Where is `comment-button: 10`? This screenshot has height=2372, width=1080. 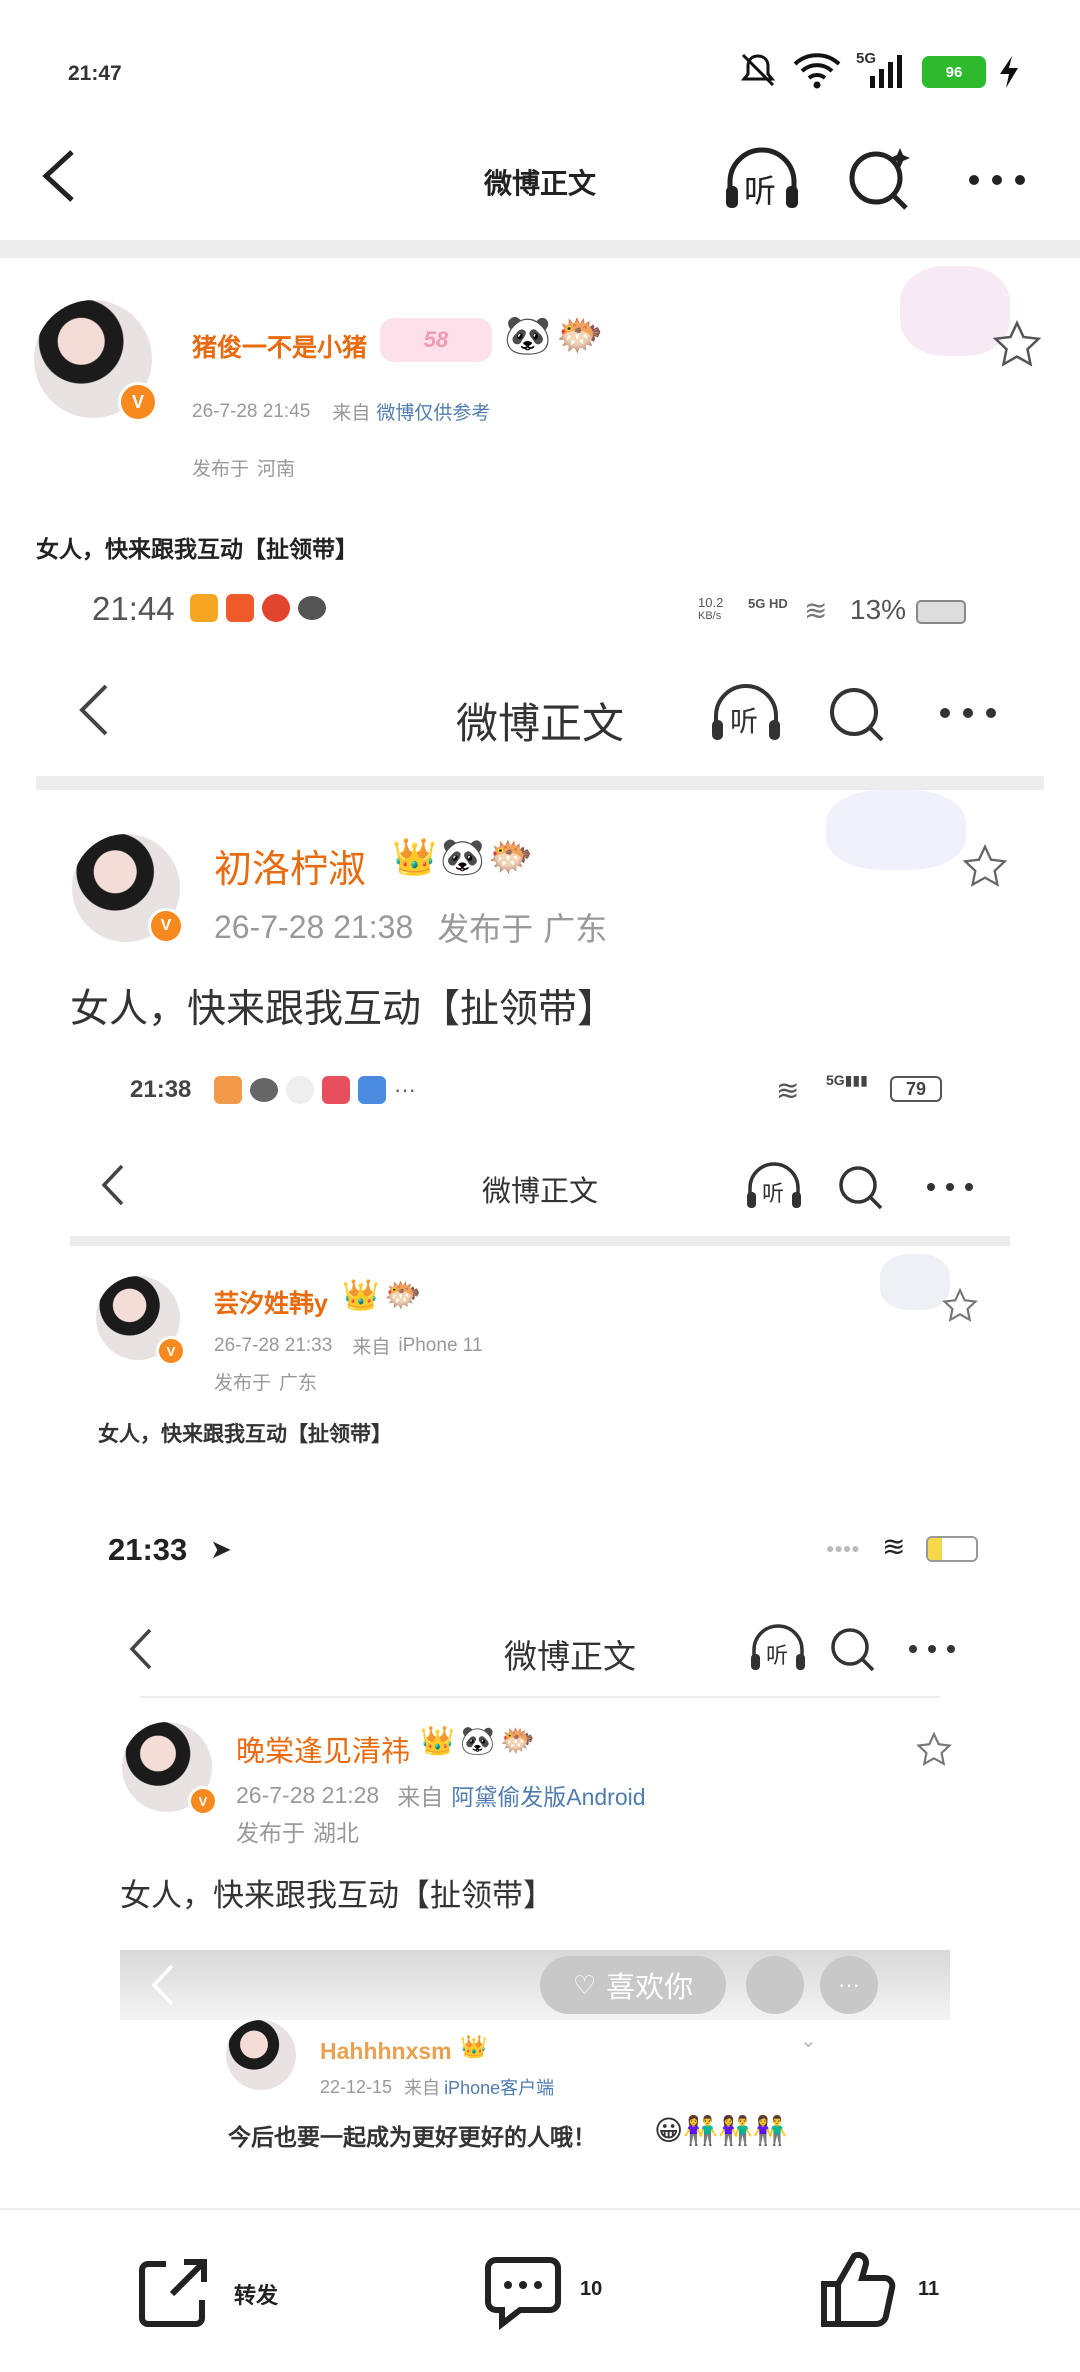
comment-button: 10 is located at coordinates (564, 2292).